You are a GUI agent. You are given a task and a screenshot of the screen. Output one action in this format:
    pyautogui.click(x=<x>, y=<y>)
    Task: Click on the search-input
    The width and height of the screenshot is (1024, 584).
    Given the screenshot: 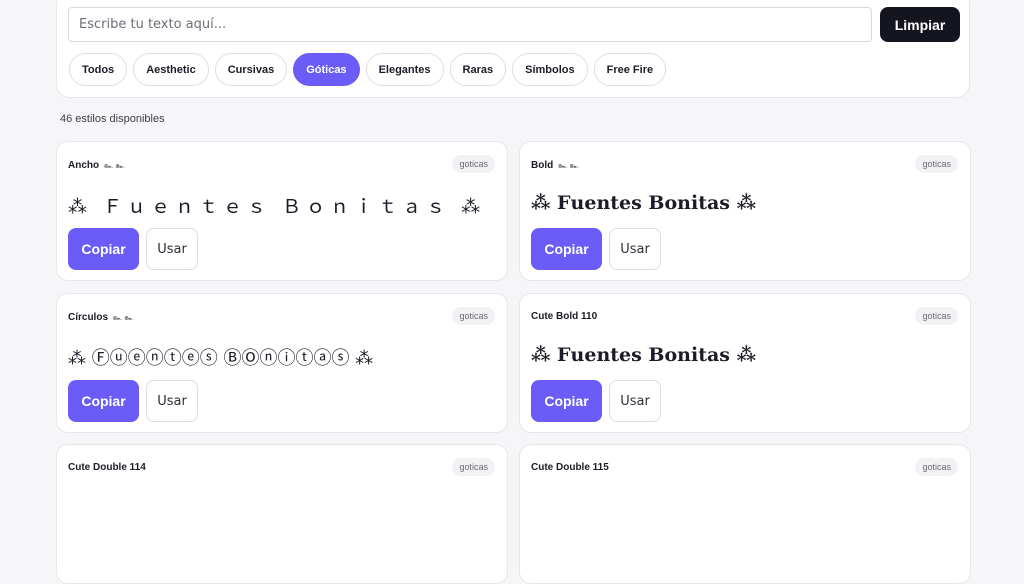 What is the action you would take?
    pyautogui.click(x=470, y=24)
    